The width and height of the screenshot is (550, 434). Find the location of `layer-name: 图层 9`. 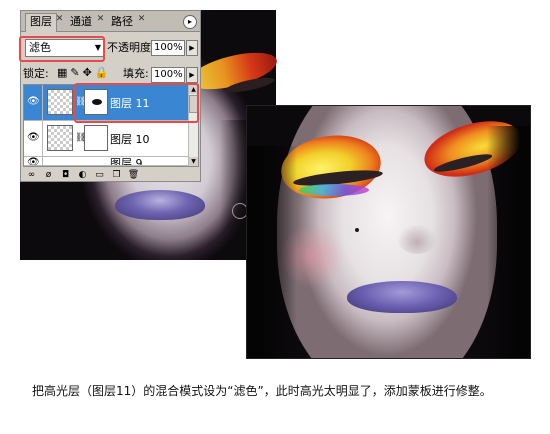

layer-name: 图层 9 is located at coordinates (126, 161).